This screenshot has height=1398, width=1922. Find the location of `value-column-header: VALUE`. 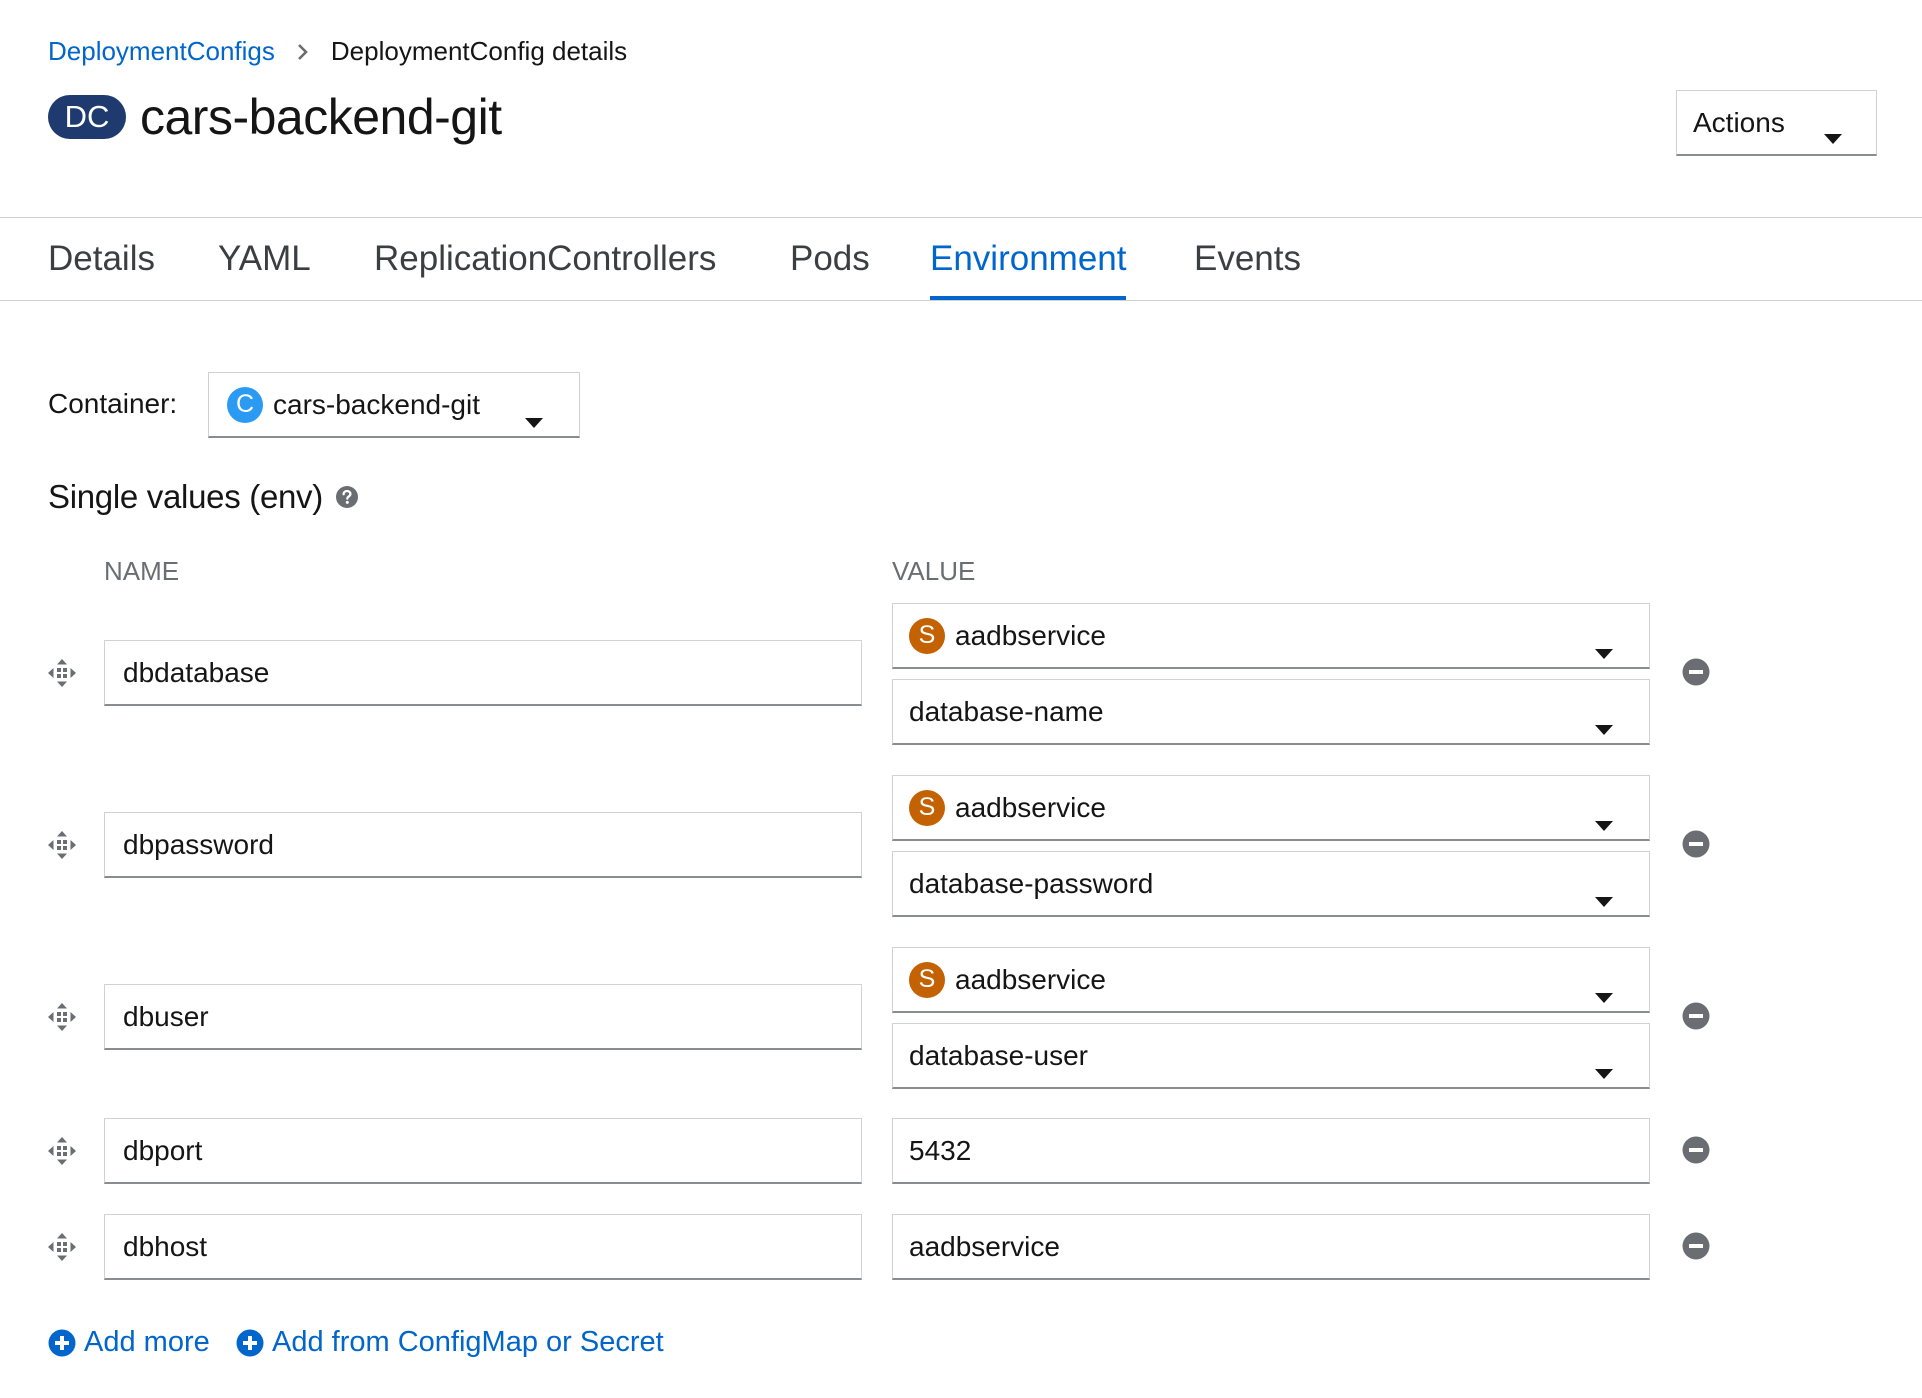

value-column-header: VALUE is located at coordinates (934, 571).